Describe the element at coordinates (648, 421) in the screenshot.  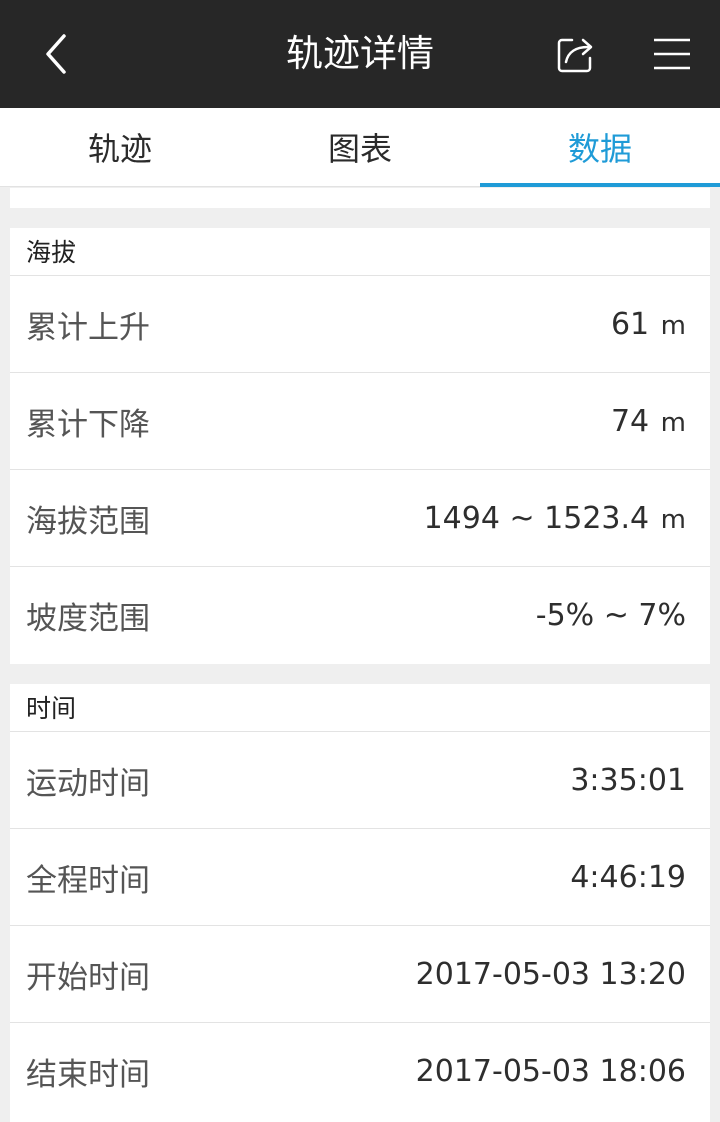
I see `stat-value: 74 m` at that location.